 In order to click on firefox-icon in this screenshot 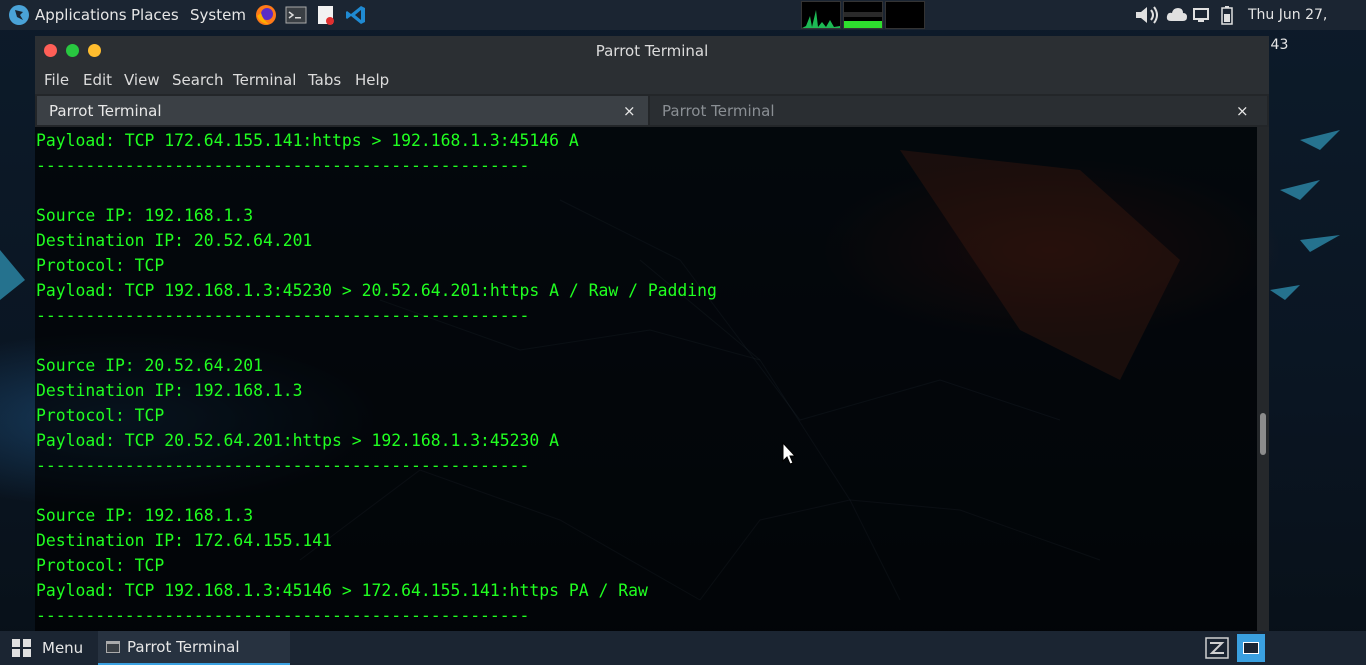, I will do `click(266, 15)`.